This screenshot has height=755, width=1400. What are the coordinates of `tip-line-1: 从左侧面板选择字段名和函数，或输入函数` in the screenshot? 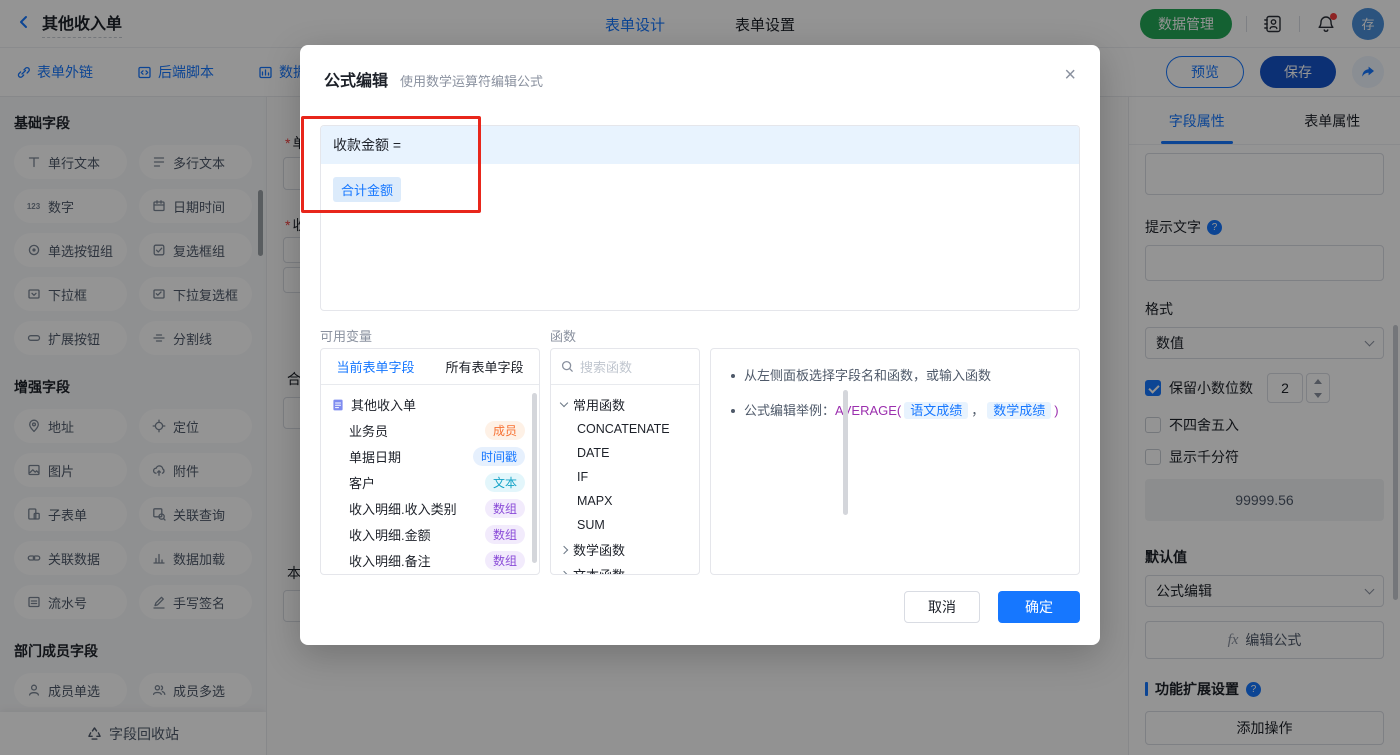 It's located at (895, 376).